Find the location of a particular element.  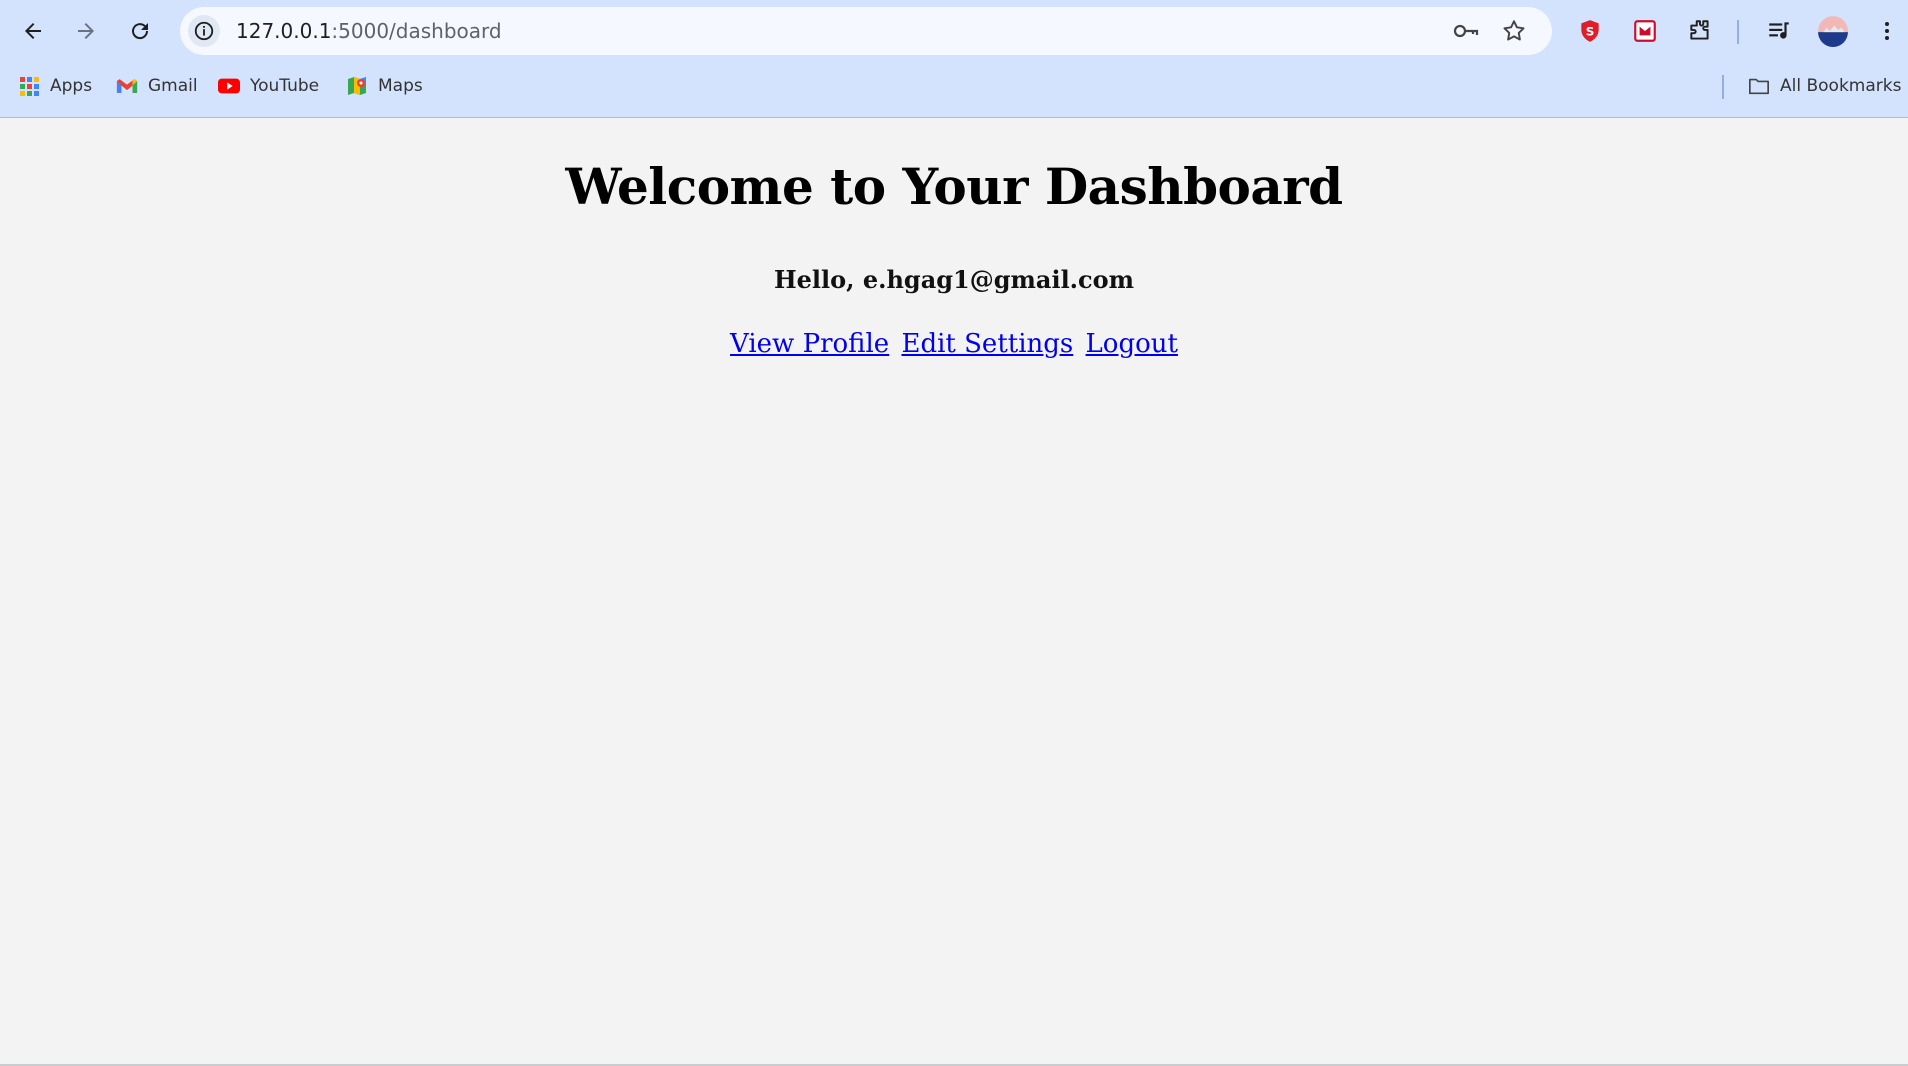

arrow-left-icon is located at coordinates (33, 31).